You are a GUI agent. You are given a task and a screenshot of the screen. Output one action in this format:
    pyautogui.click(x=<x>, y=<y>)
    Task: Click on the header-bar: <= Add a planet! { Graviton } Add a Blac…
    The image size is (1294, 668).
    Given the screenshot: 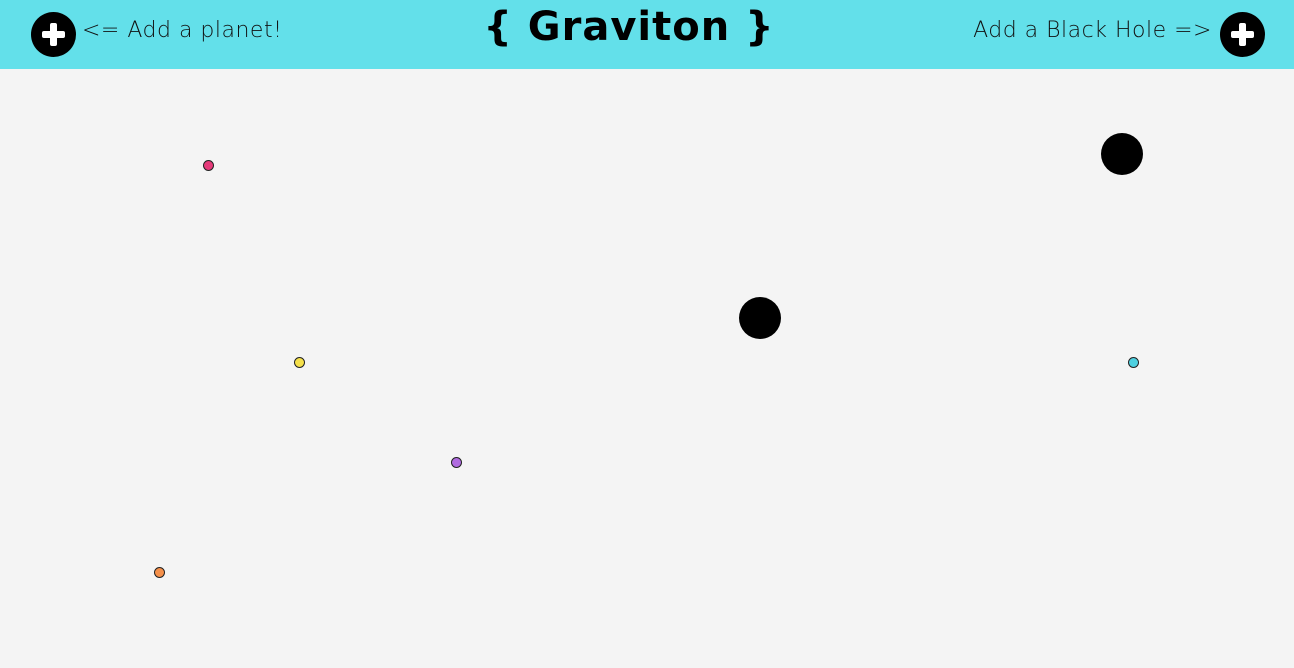 What is the action you would take?
    pyautogui.click(x=647, y=34)
    